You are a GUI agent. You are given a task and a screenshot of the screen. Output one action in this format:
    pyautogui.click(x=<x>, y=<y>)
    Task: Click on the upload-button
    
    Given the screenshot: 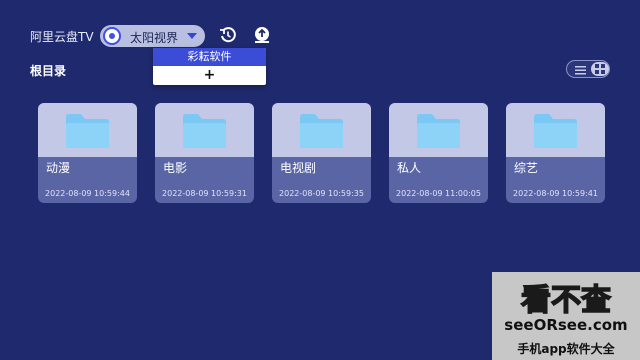 What is the action you would take?
    pyautogui.click(x=262, y=35)
    